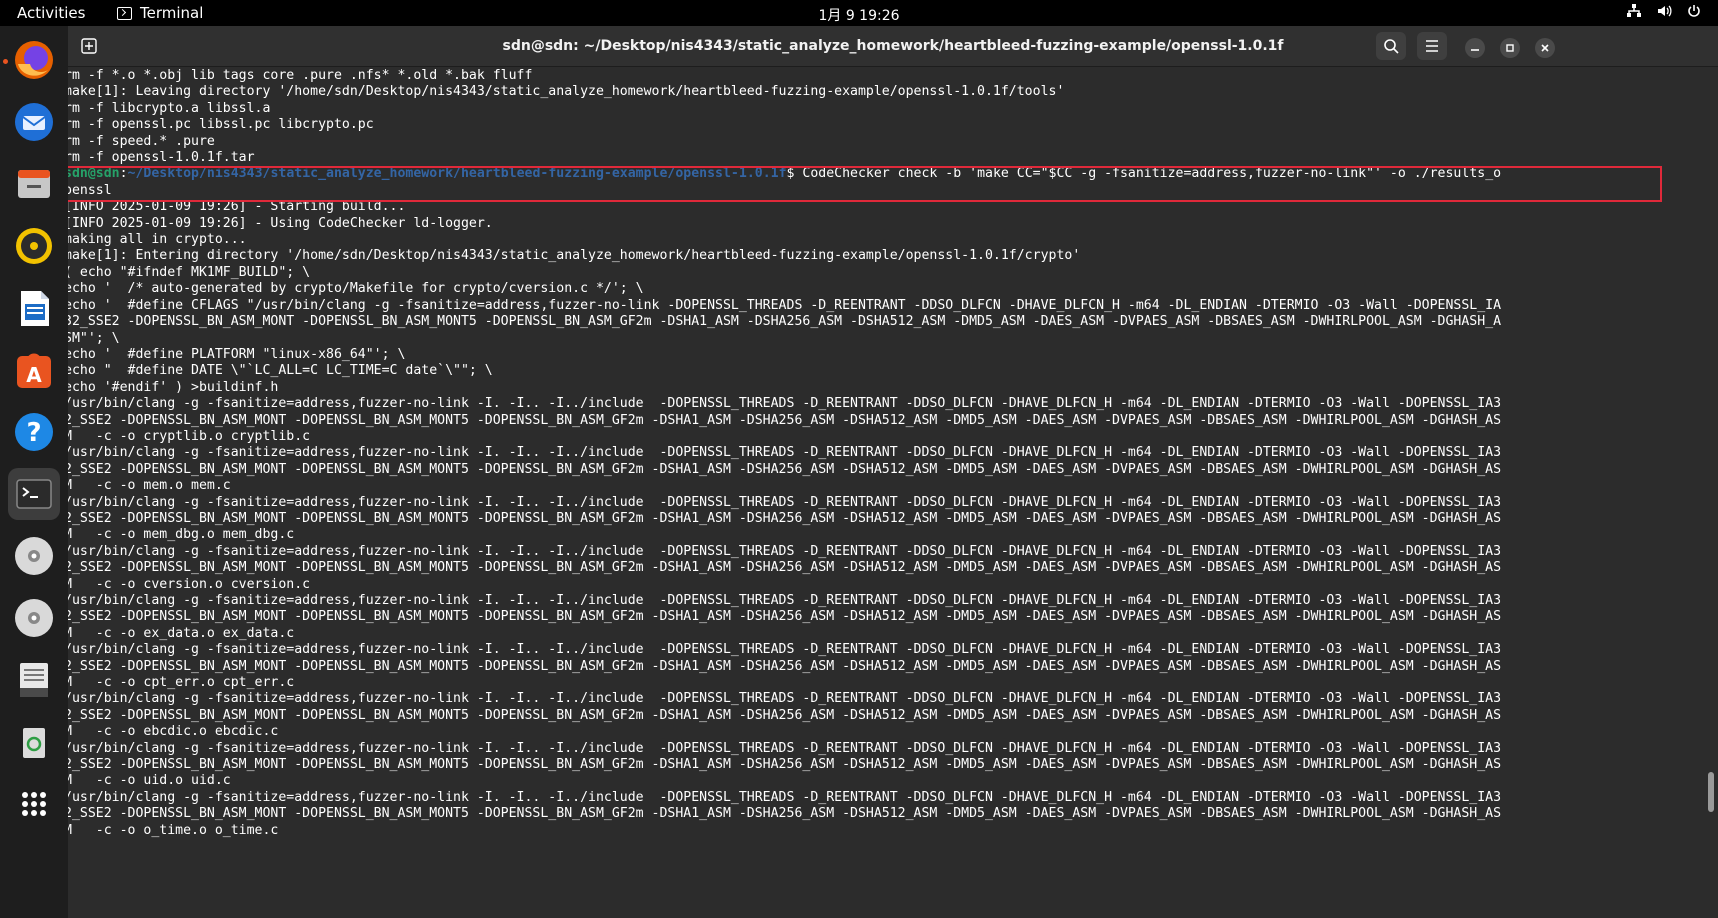  Describe the element at coordinates (161, 158) in the screenshot. I see `terminal-line: rm -f openssl-1.0.1f.tar` at that location.